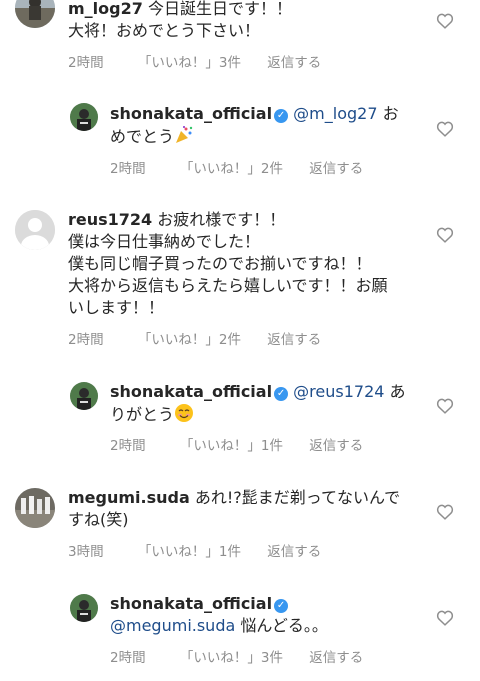 The image size is (480, 681). I want to click on comment-body: 大将から返信もらえたら嬉しいです！！お願, so click(228, 285).